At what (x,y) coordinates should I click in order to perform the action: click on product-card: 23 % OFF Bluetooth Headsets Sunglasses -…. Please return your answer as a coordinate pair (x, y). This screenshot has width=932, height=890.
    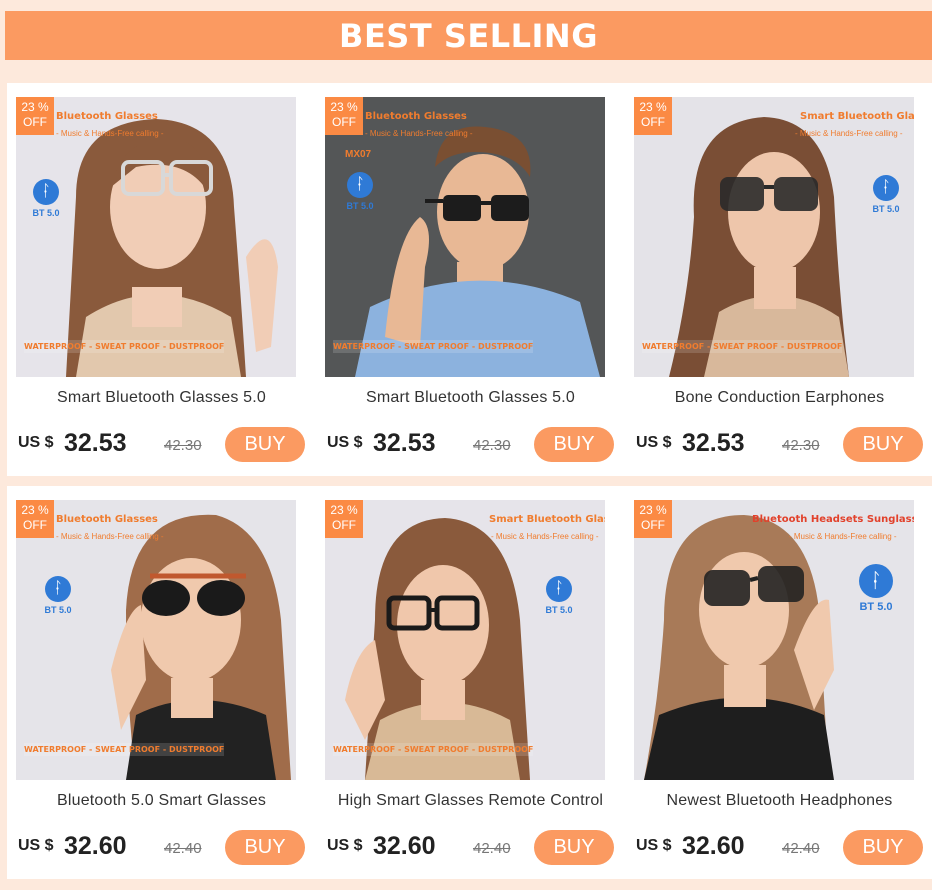
    Looking at the image, I should click on (778, 682).